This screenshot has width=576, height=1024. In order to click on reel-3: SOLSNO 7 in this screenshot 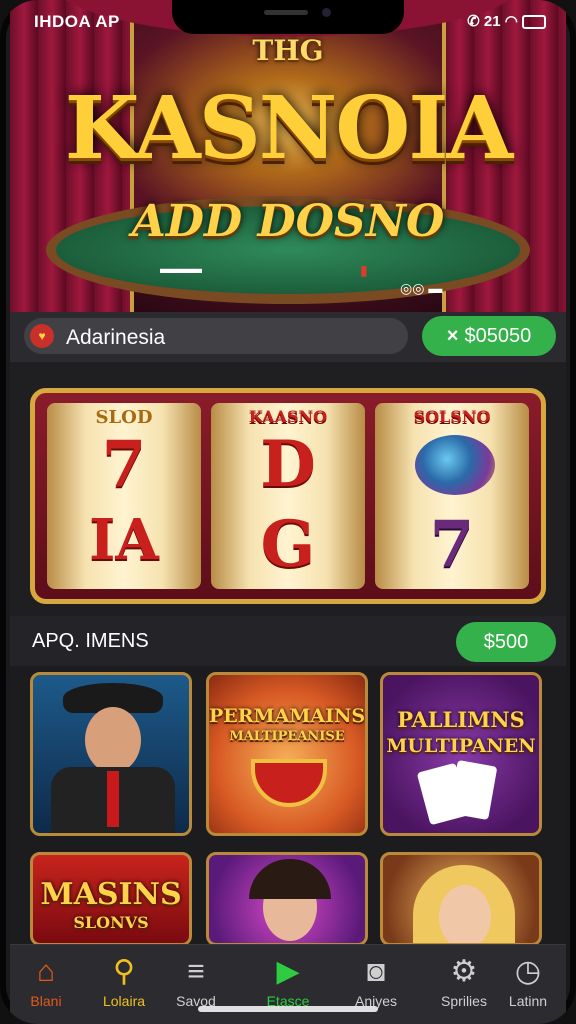, I will do `click(452, 496)`.